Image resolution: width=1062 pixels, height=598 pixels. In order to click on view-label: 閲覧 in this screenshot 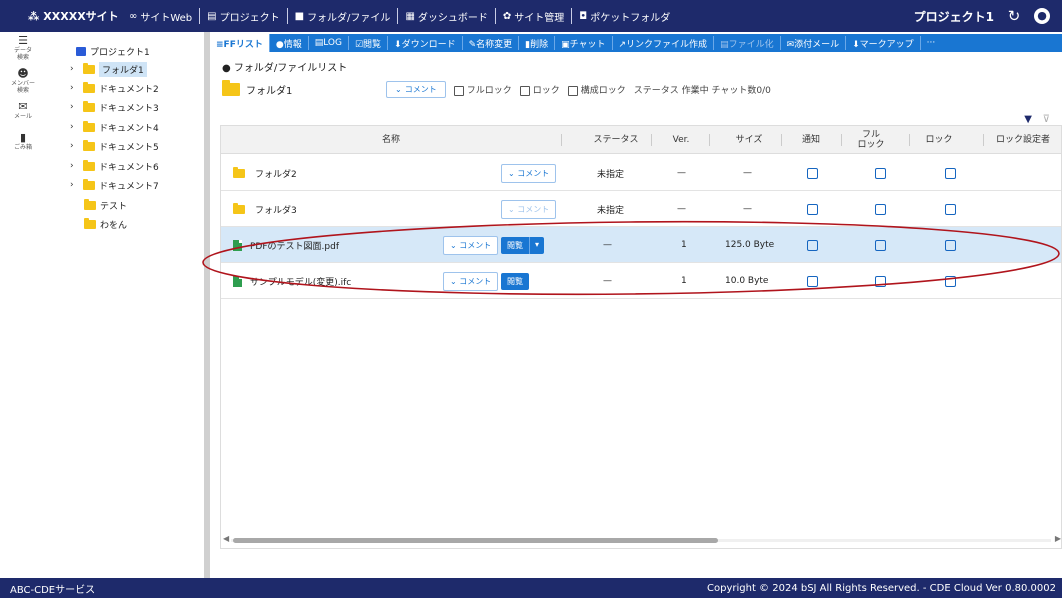, I will do `click(515, 245)`.